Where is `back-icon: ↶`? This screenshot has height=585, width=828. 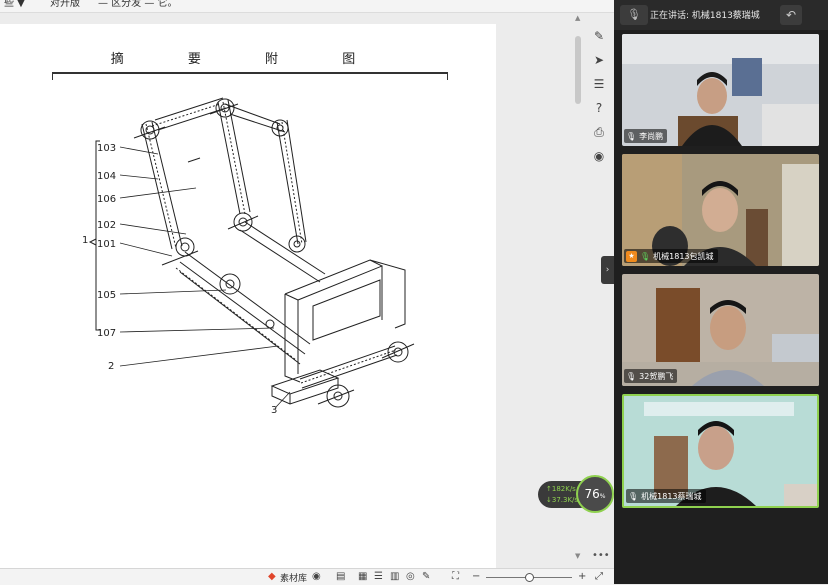
back-icon: ↶ is located at coordinates (791, 15).